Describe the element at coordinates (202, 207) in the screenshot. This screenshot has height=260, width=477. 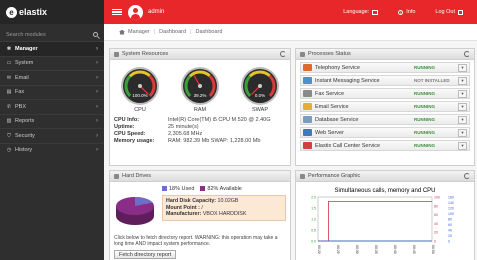
I see `mount-value: /` at that location.